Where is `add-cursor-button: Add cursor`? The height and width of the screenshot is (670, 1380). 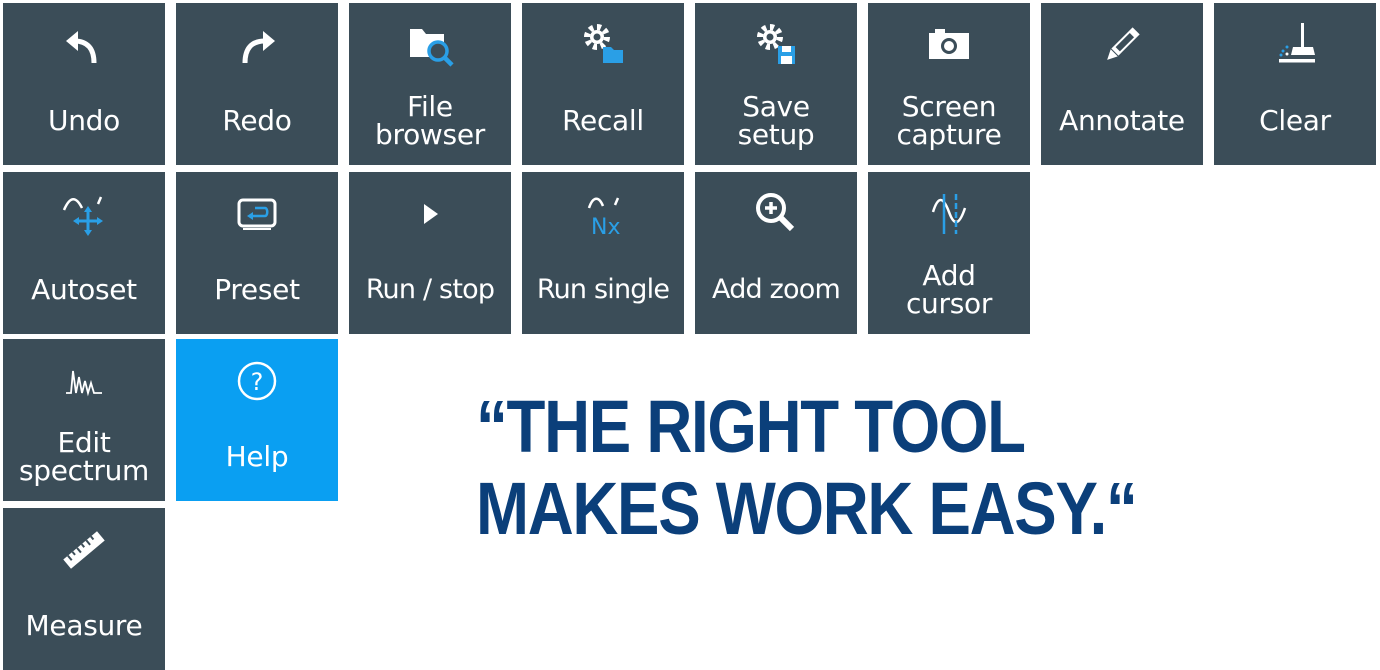 add-cursor-button: Add cursor is located at coordinates (949, 253).